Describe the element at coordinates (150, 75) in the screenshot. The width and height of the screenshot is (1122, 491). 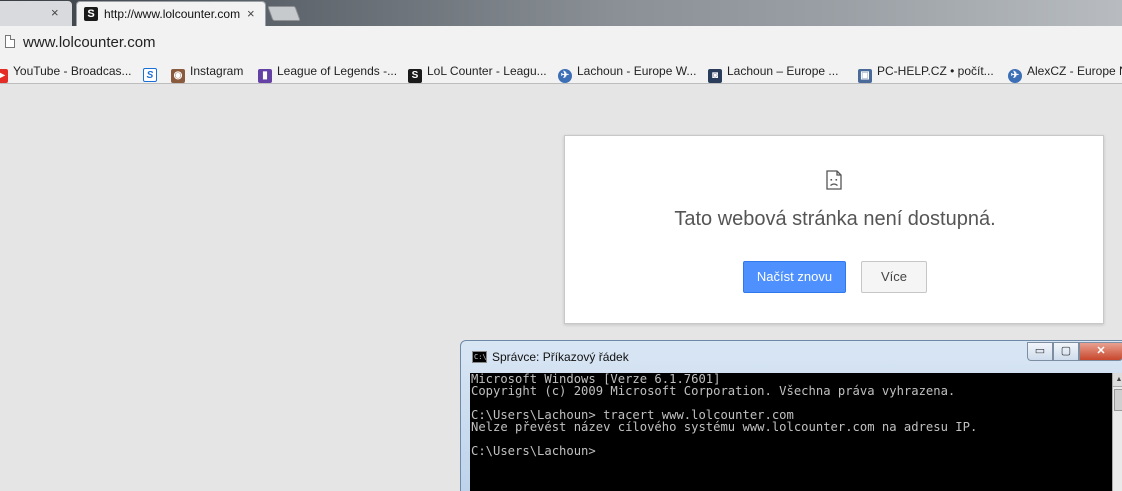
I see `s-icon: S` at that location.